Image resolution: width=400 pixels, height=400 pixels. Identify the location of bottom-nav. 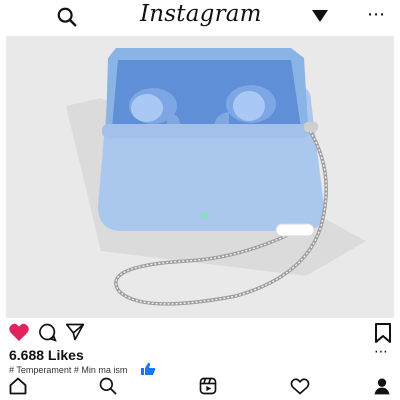
(200, 386).